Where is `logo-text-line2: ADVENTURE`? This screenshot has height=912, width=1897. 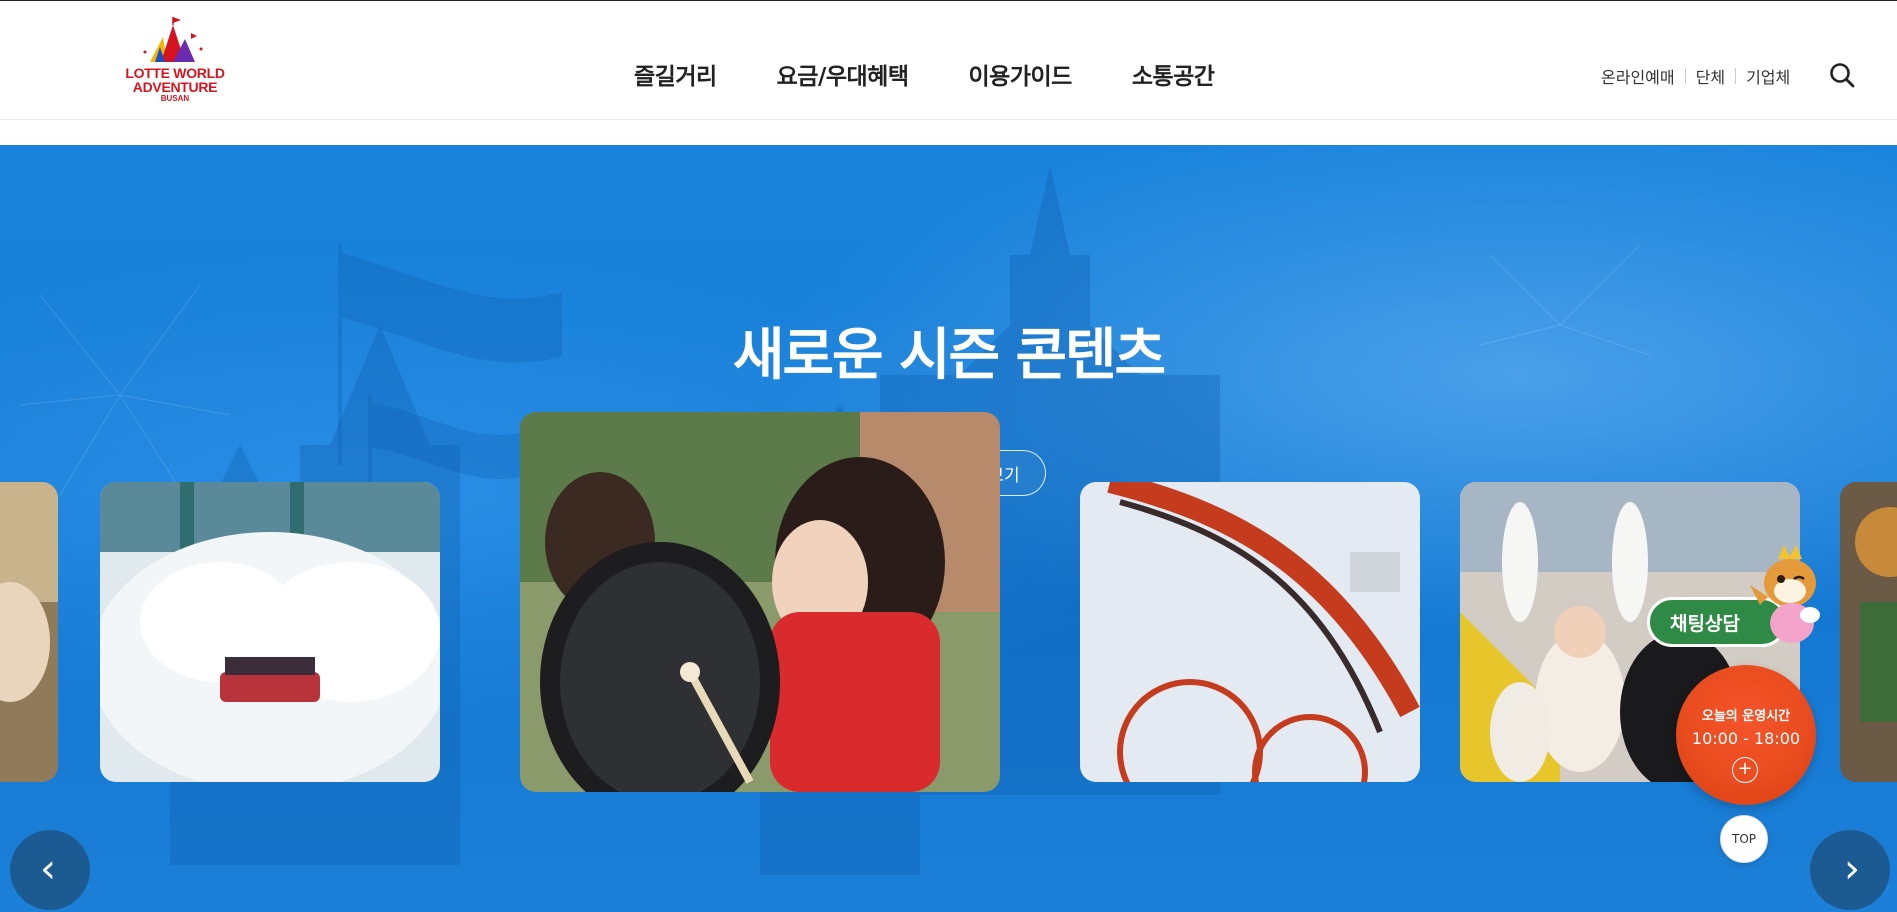 logo-text-line2: ADVENTURE is located at coordinates (175, 87).